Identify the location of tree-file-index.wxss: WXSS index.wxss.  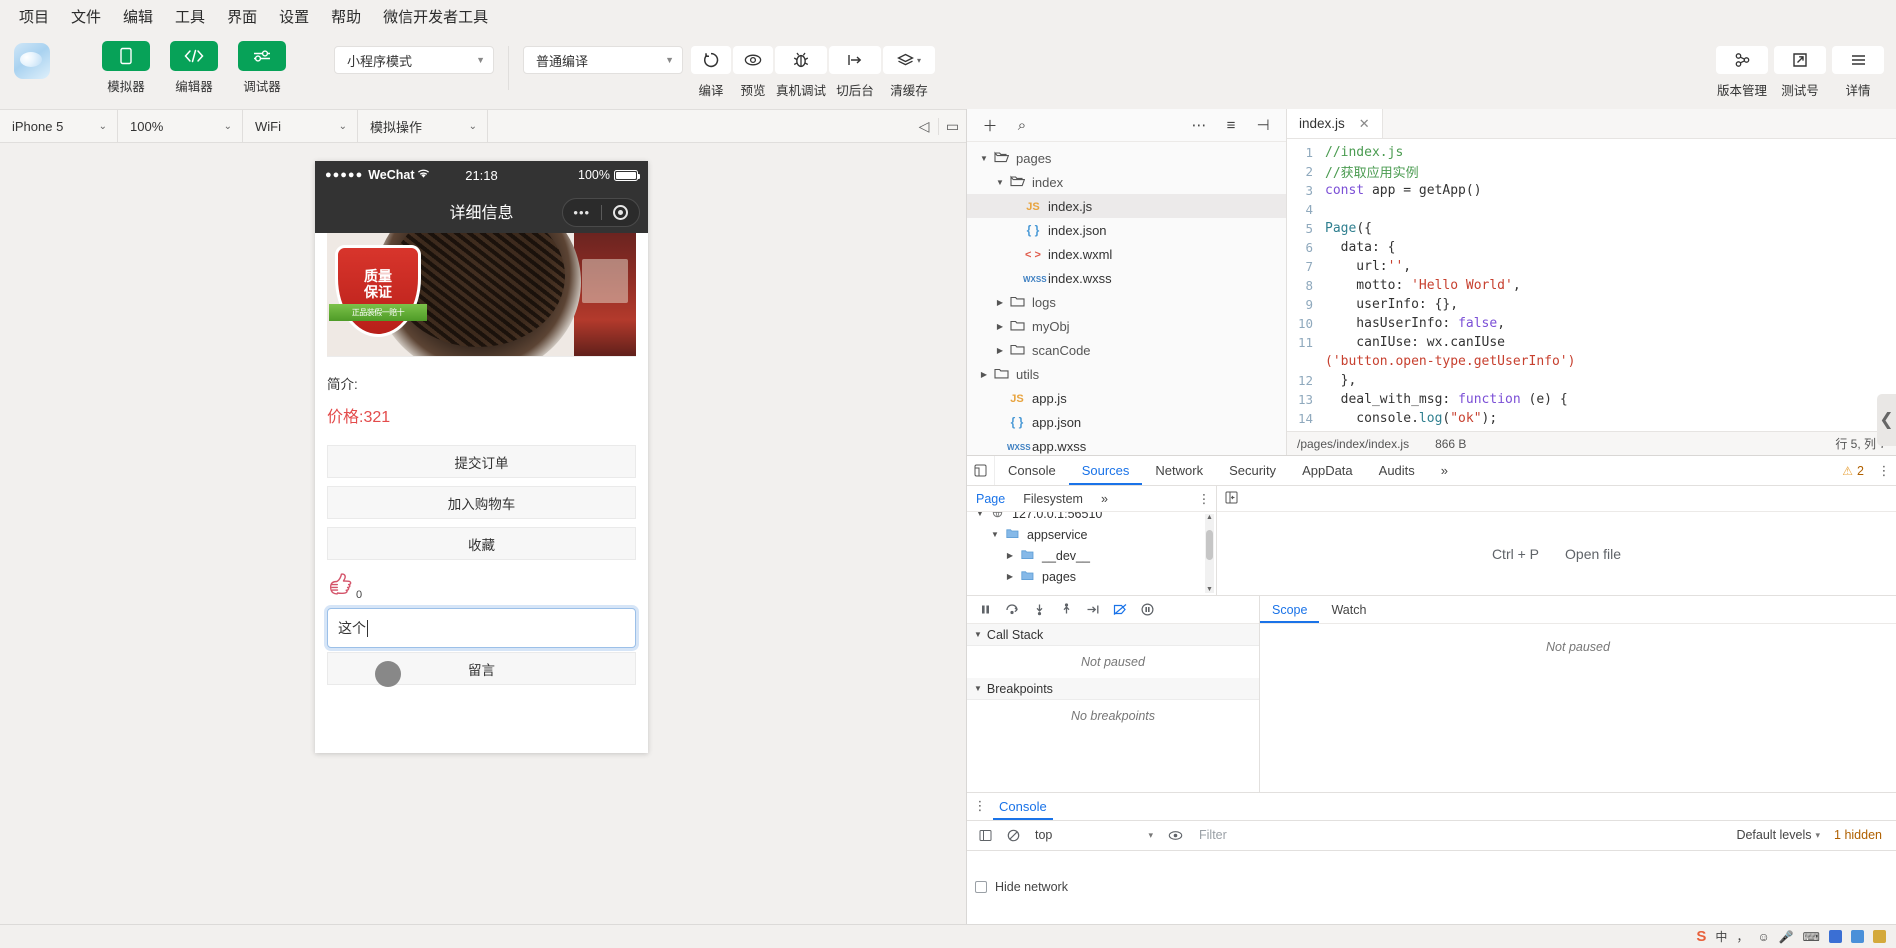
(1126, 278).